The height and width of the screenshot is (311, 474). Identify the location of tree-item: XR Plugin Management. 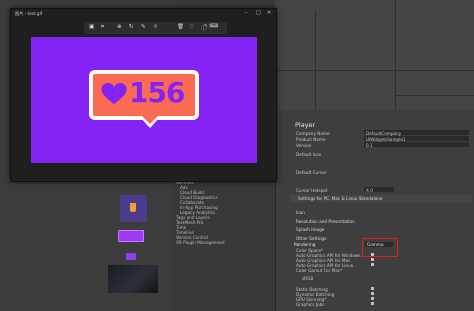
(200, 242).